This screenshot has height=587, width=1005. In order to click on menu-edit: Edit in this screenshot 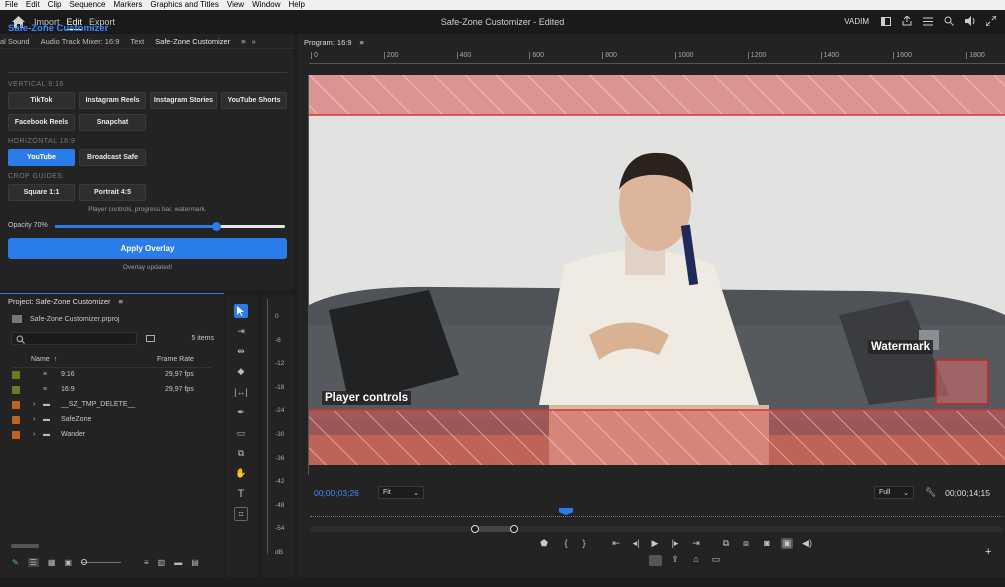, I will do `click(33, 5)`.